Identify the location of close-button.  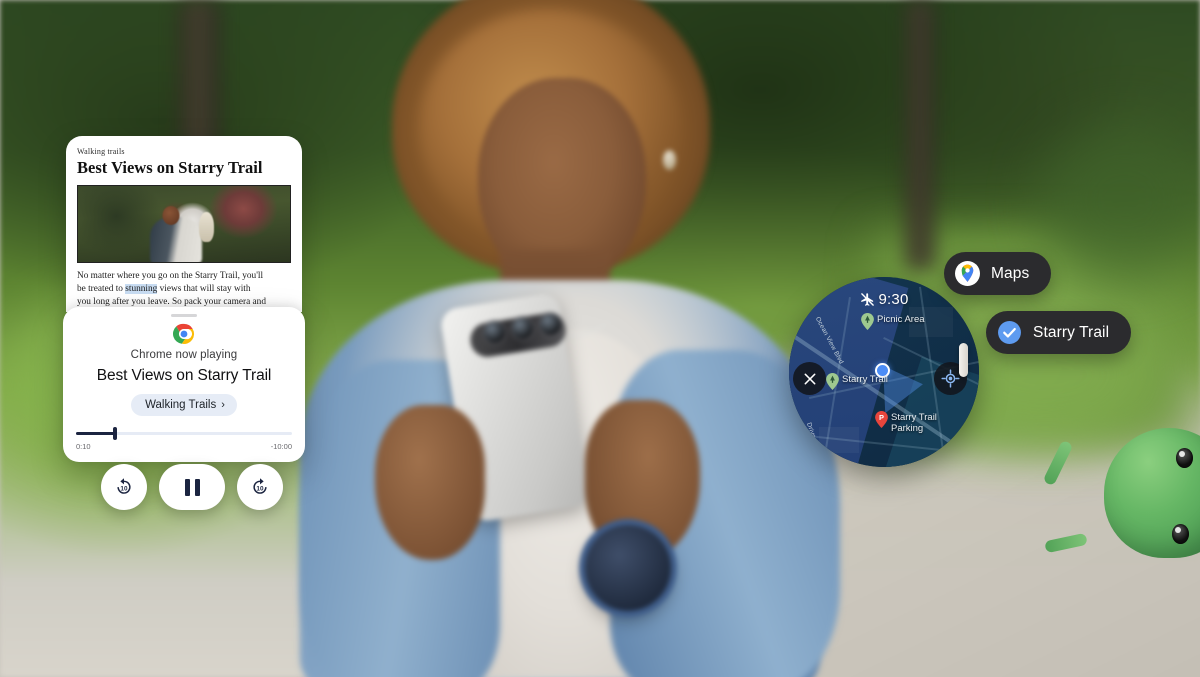
(809, 378).